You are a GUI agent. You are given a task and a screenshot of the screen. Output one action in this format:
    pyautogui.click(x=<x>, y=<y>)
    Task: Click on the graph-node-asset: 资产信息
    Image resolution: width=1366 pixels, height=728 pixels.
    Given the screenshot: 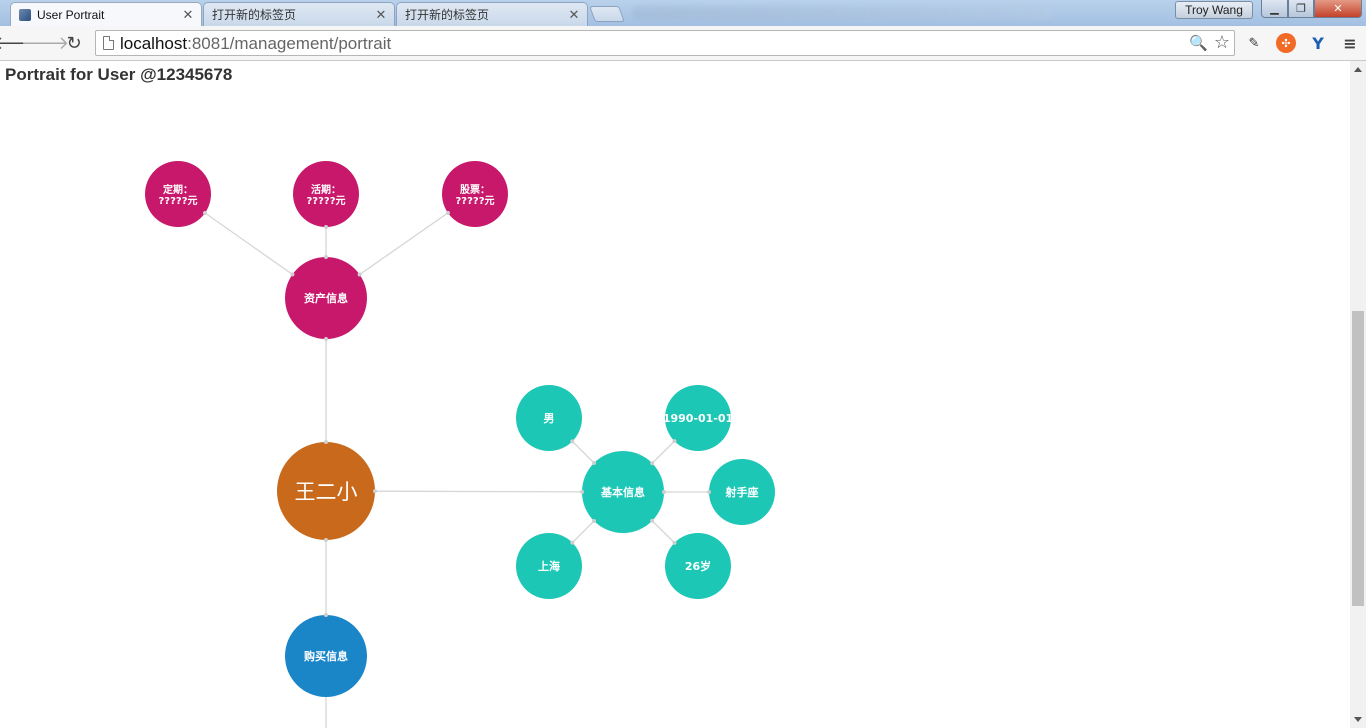 What is the action you would take?
    pyautogui.click(x=326, y=298)
    